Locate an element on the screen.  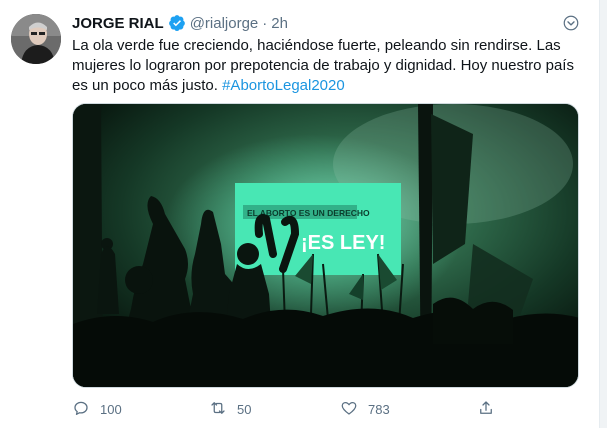
tweet-actions: 100 50 783 is located at coordinates (292, 409).